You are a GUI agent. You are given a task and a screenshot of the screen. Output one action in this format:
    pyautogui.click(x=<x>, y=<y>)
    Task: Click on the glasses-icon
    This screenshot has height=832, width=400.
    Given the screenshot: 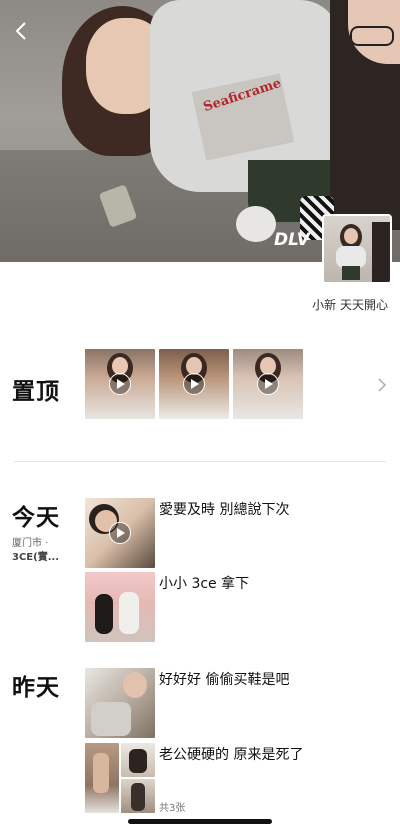 What is the action you would take?
    pyautogui.click(x=372, y=36)
    